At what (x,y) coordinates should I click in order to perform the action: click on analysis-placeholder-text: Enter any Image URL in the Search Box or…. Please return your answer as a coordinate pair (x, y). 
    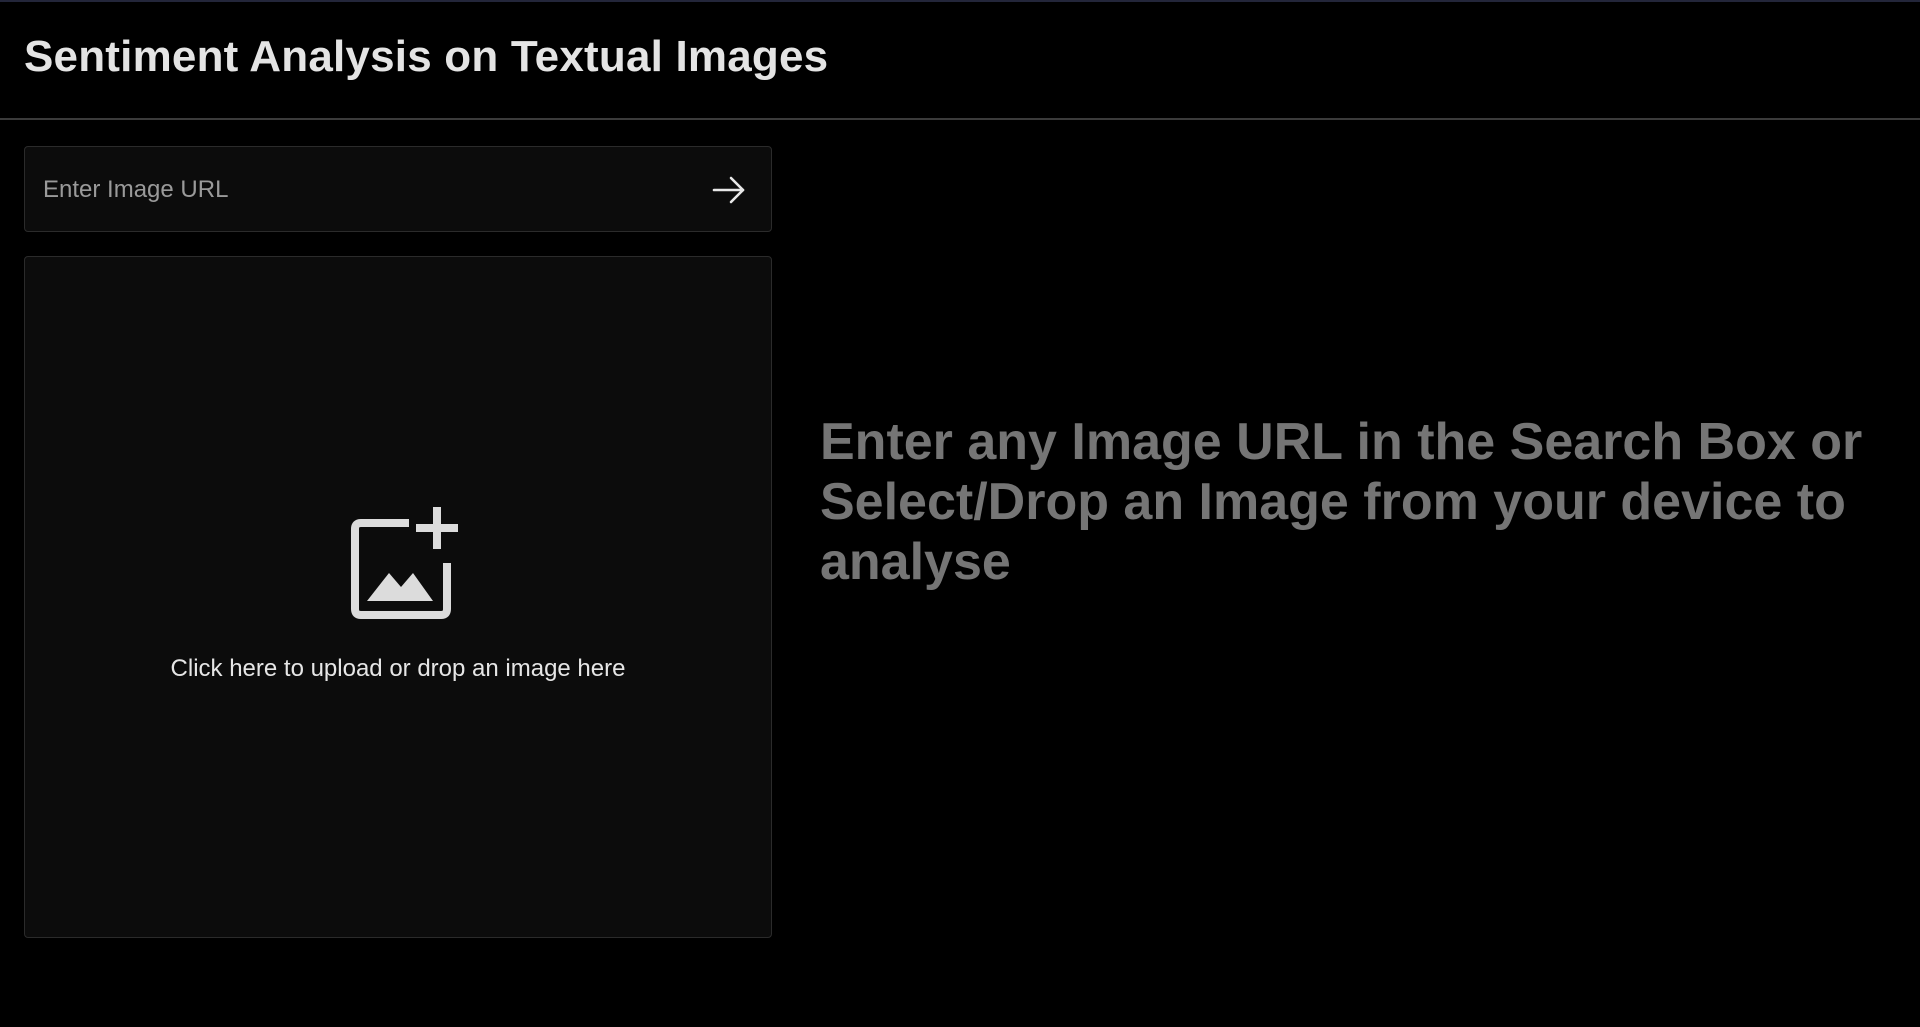
    Looking at the image, I should click on (1341, 502).